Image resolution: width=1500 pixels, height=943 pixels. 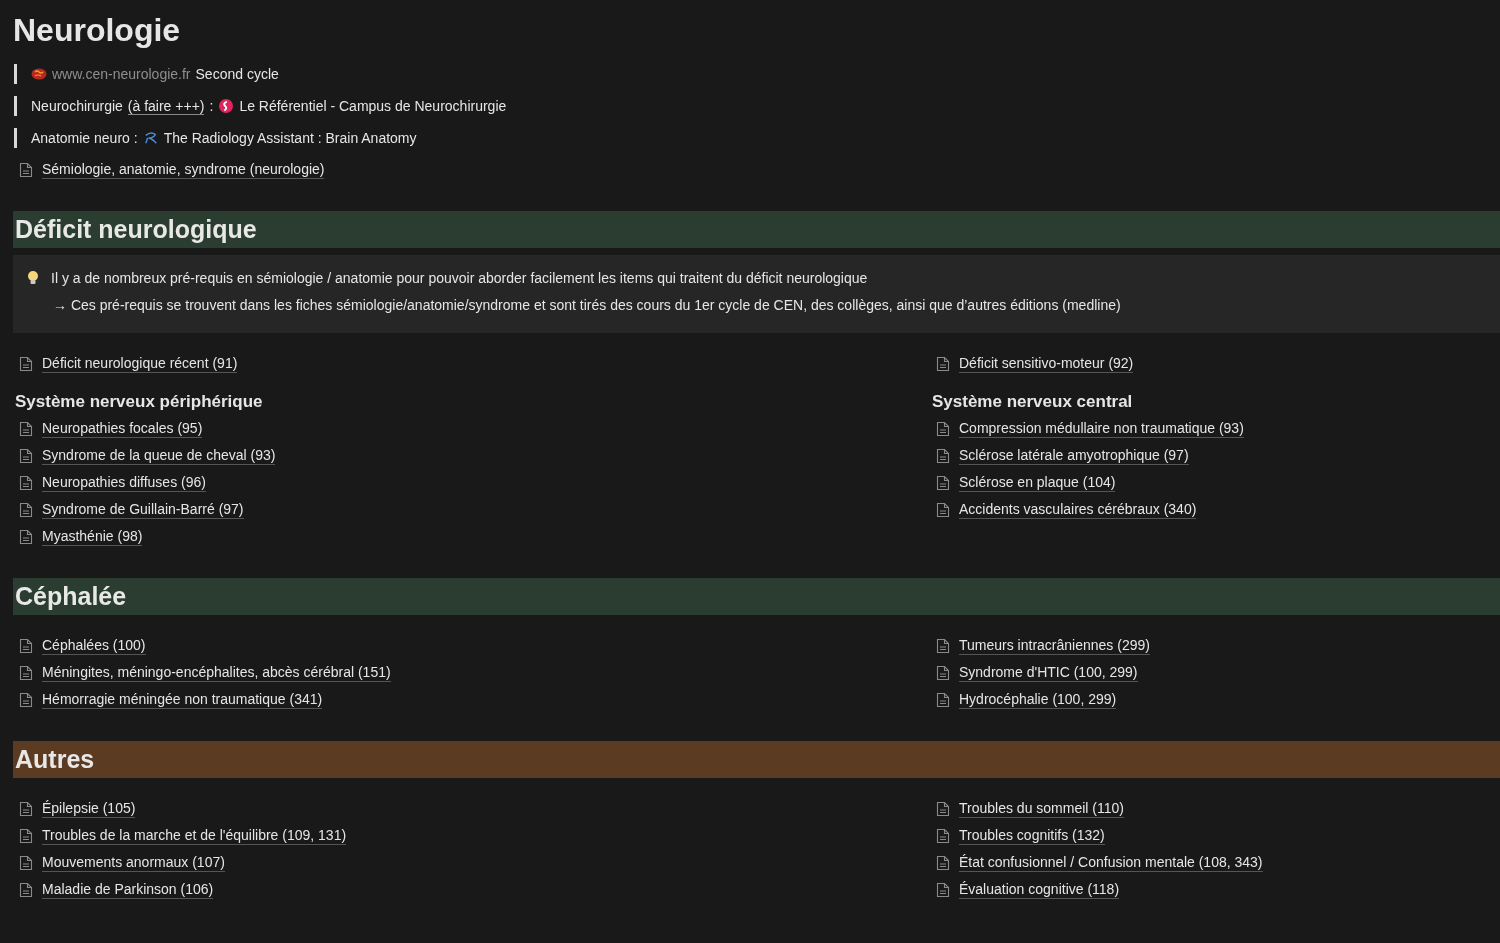 What do you see at coordinates (373, 106) in the screenshot?
I see `quote-text: Le Référentiel - Campus de Neurochirurgie` at bounding box center [373, 106].